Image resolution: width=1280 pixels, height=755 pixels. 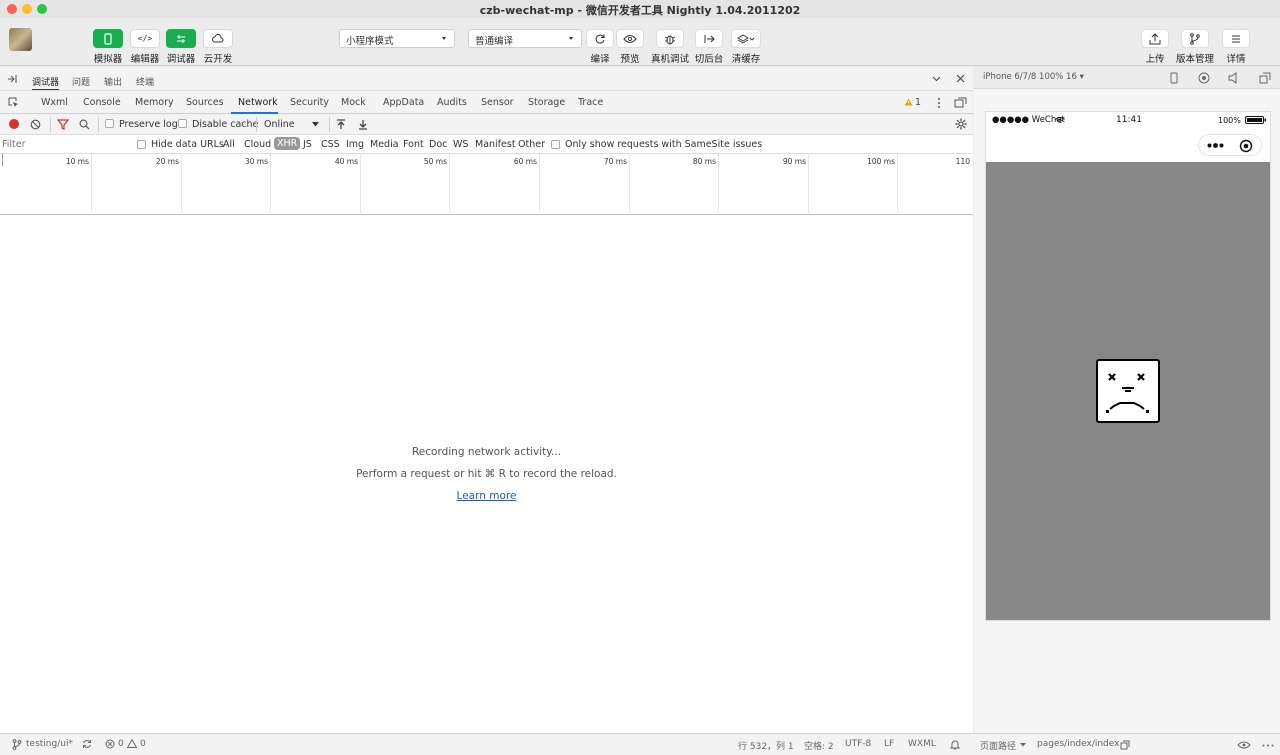 I want to click on inspect-icon, so click(x=14, y=103).